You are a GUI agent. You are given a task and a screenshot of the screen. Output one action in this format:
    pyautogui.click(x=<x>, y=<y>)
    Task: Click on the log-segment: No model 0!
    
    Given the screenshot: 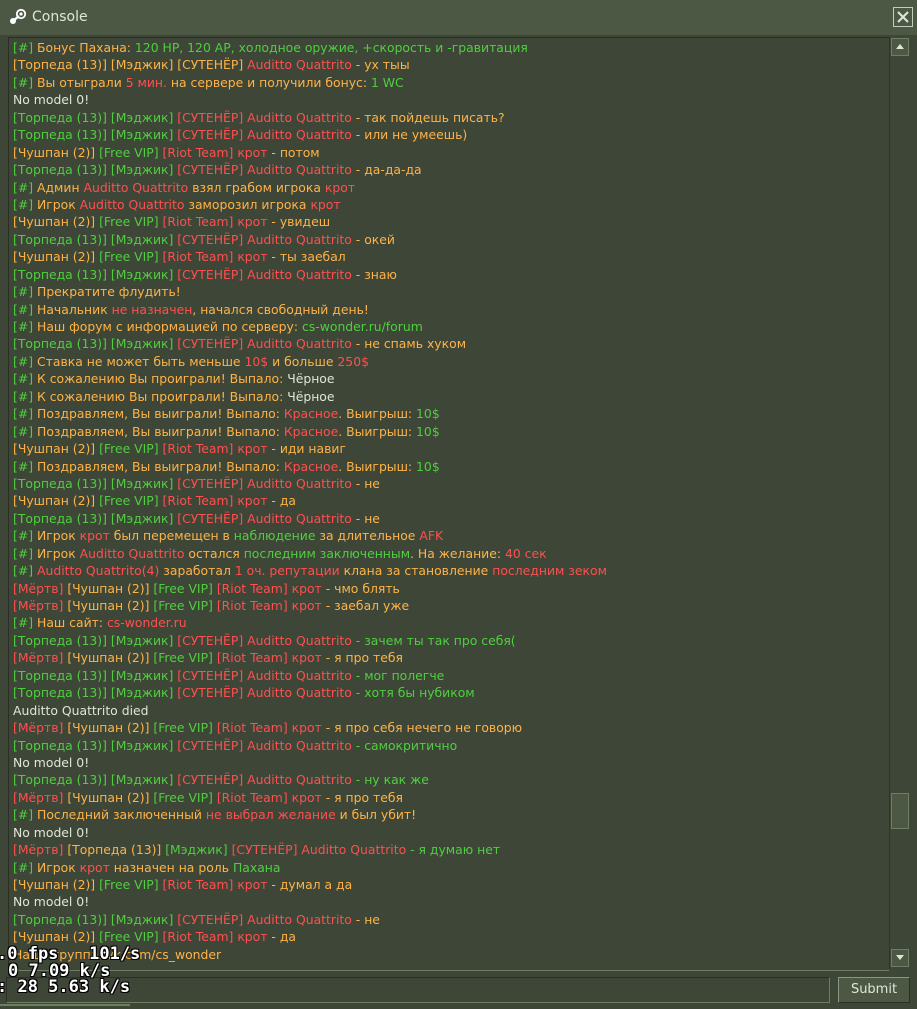 What is the action you would take?
    pyautogui.click(x=51, y=832)
    